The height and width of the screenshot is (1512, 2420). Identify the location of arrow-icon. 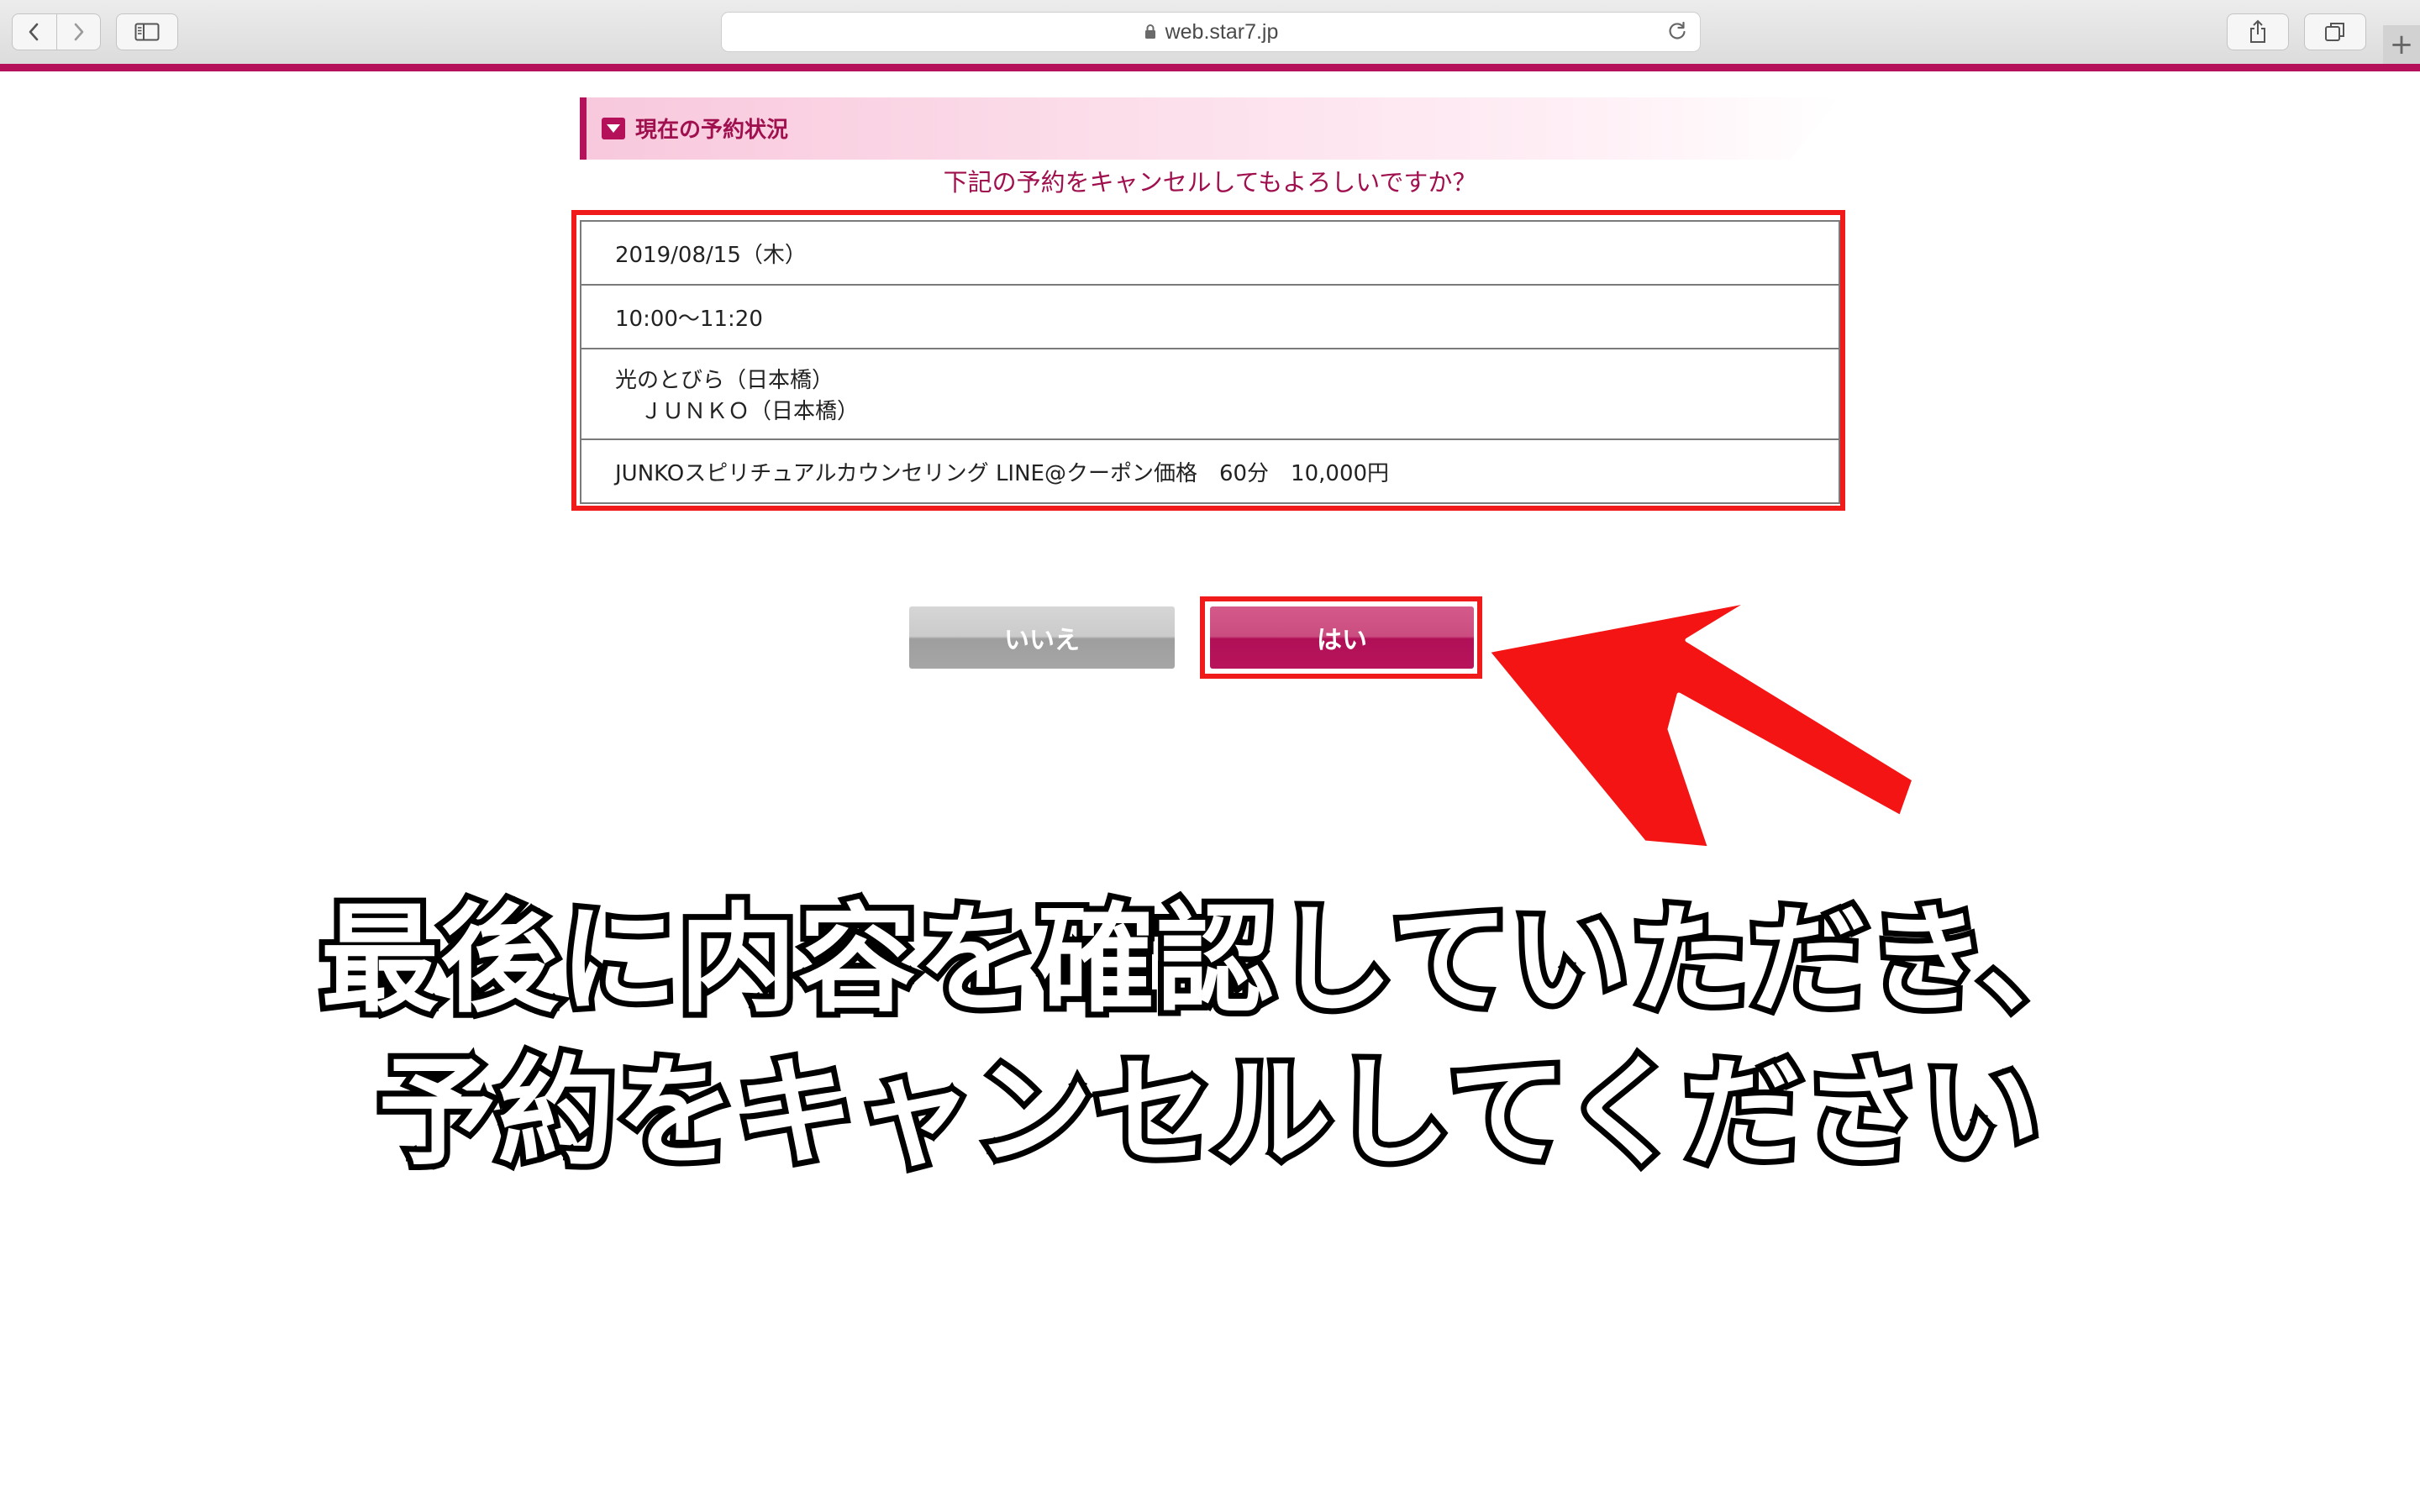
(1701, 724).